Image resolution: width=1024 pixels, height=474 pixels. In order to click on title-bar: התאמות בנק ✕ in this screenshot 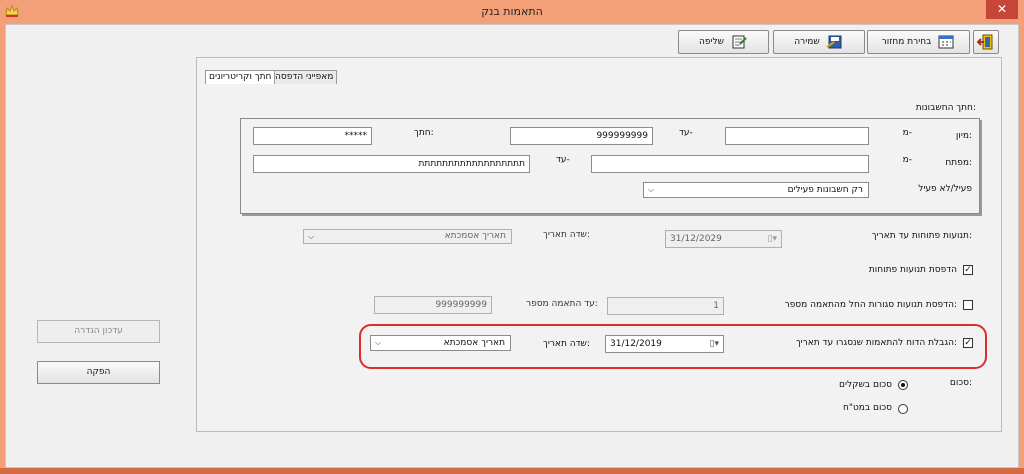, I will do `click(512, 12)`.